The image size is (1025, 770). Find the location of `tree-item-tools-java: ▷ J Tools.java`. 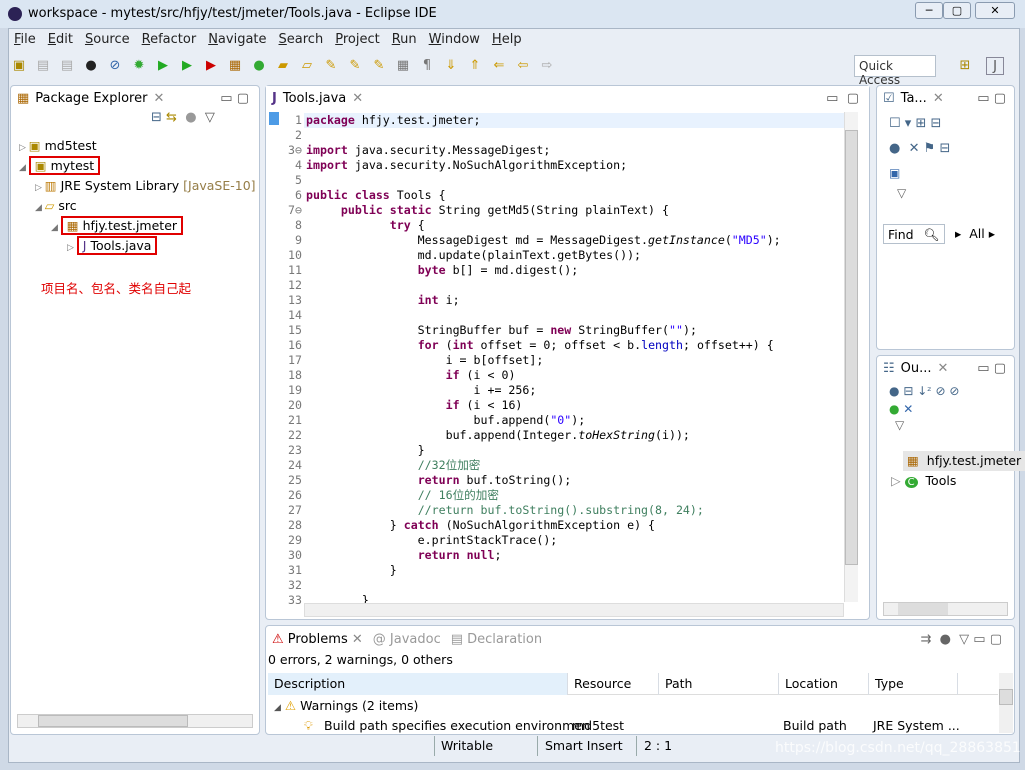

tree-item-tools-java: ▷ J Tools.java is located at coordinates (135, 246).